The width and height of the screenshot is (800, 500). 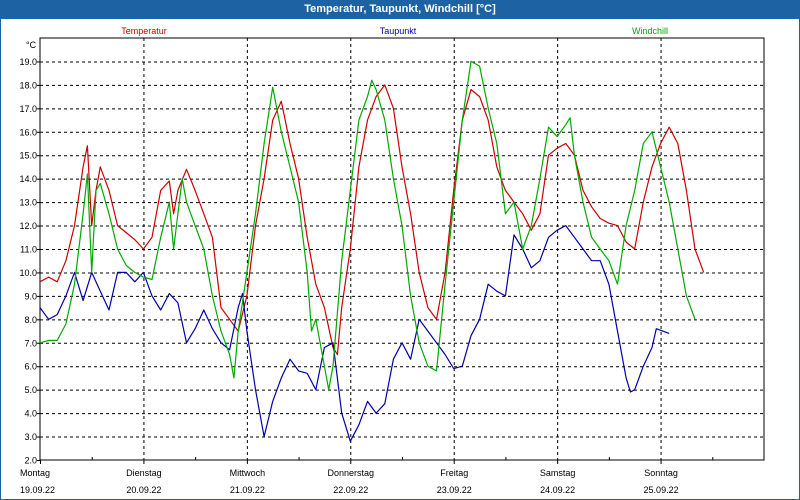 I want to click on x-tick-date: 21.09.22, so click(x=247, y=490).